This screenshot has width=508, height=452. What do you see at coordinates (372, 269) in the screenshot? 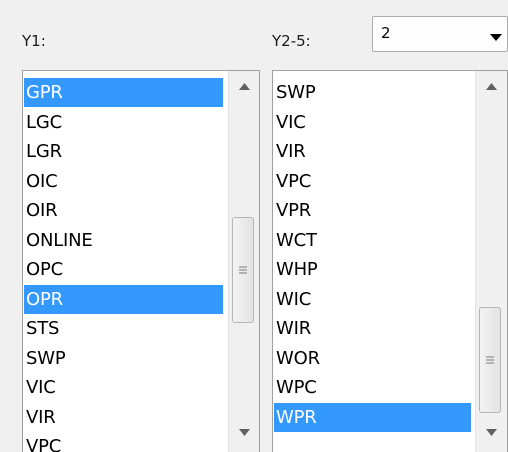
I see `list-item: WHP` at bounding box center [372, 269].